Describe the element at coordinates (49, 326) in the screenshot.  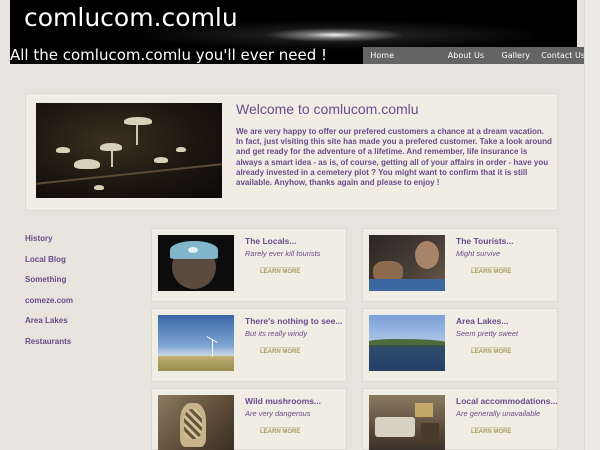
I see `sidebar-item-area-lakes: Area Lakes` at that location.